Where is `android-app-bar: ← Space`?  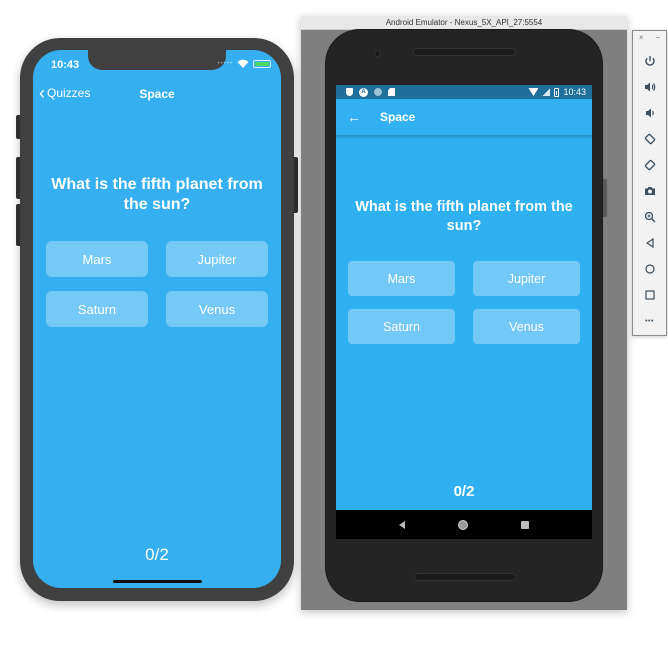 android-app-bar: ← Space is located at coordinates (464, 117).